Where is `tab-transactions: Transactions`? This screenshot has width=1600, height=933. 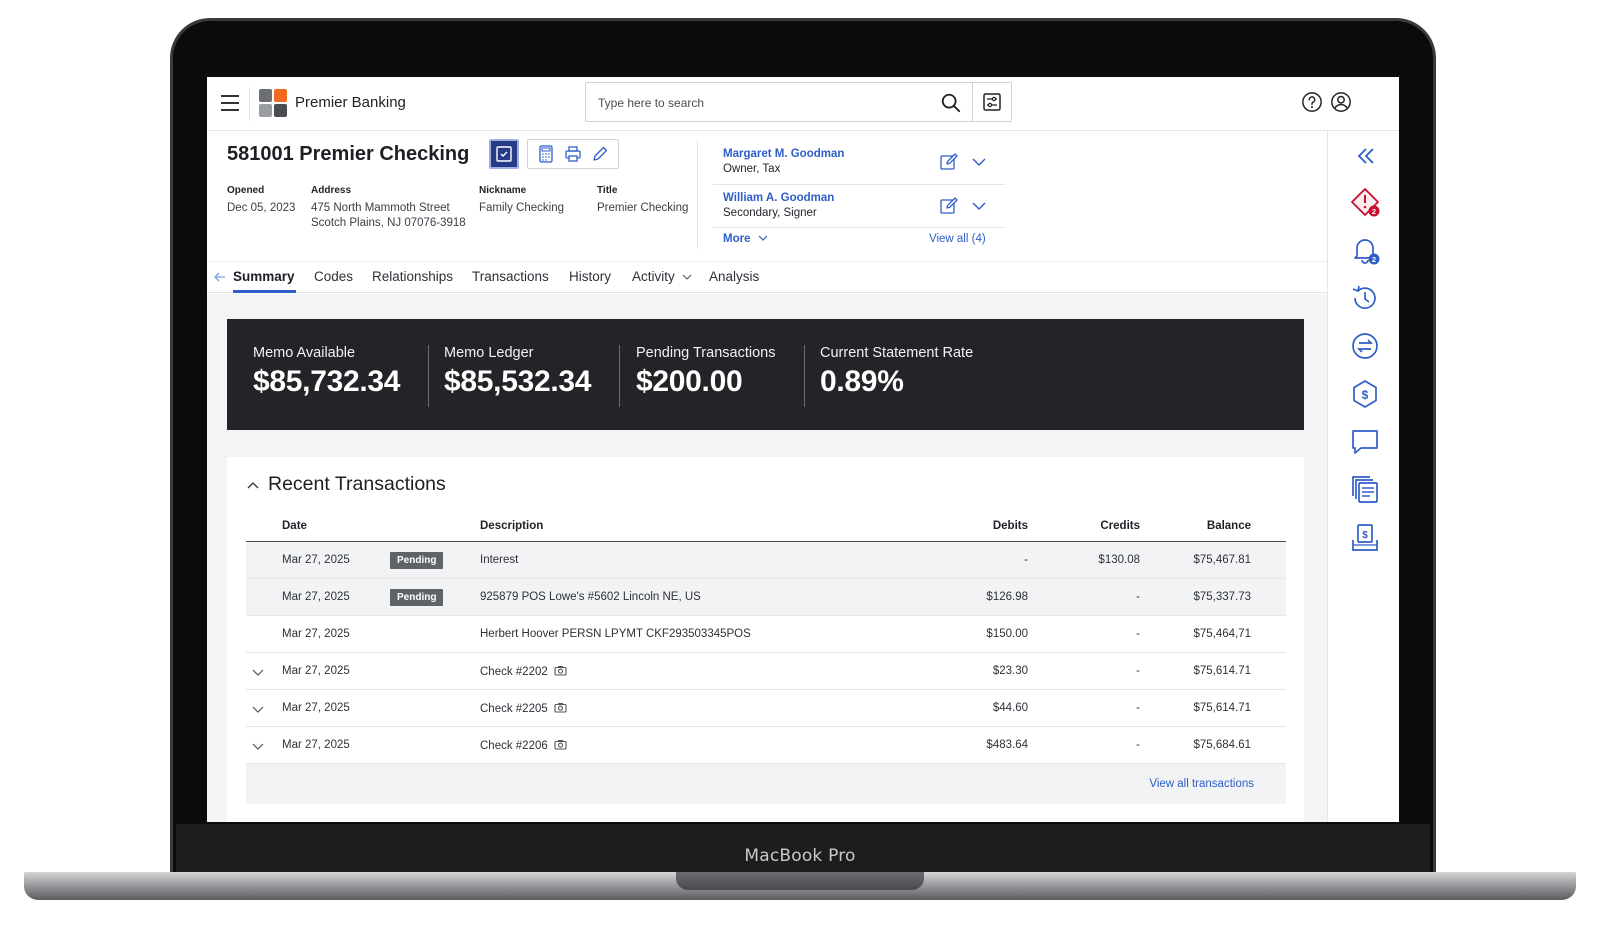
tab-transactions: Transactions is located at coordinates (510, 276).